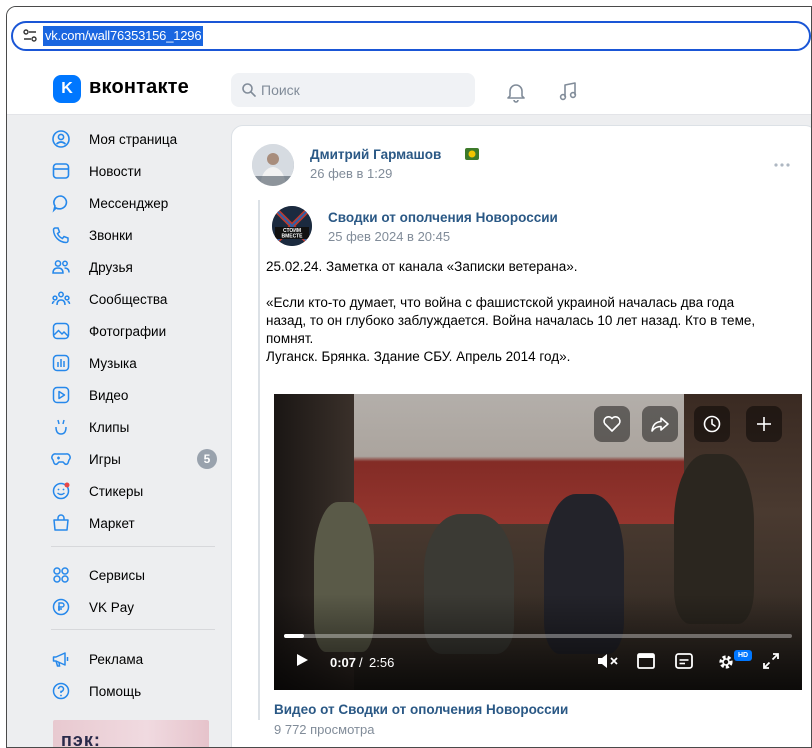  What do you see at coordinates (136, 235) in the screenshot?
I see `sidebar-item-calls: Звонки` at bounding box center [136, 235].